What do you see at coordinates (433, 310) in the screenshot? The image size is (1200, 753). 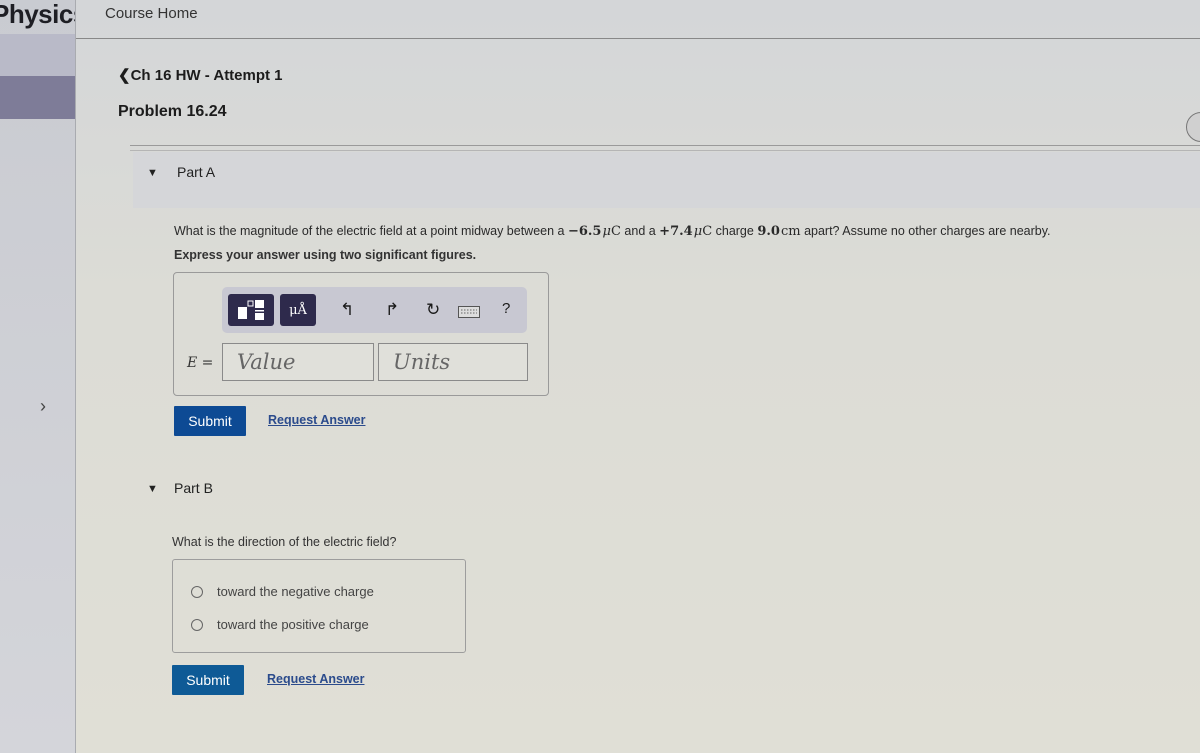 I see `reset-icon: ↻` at bounding box center [433, 310].